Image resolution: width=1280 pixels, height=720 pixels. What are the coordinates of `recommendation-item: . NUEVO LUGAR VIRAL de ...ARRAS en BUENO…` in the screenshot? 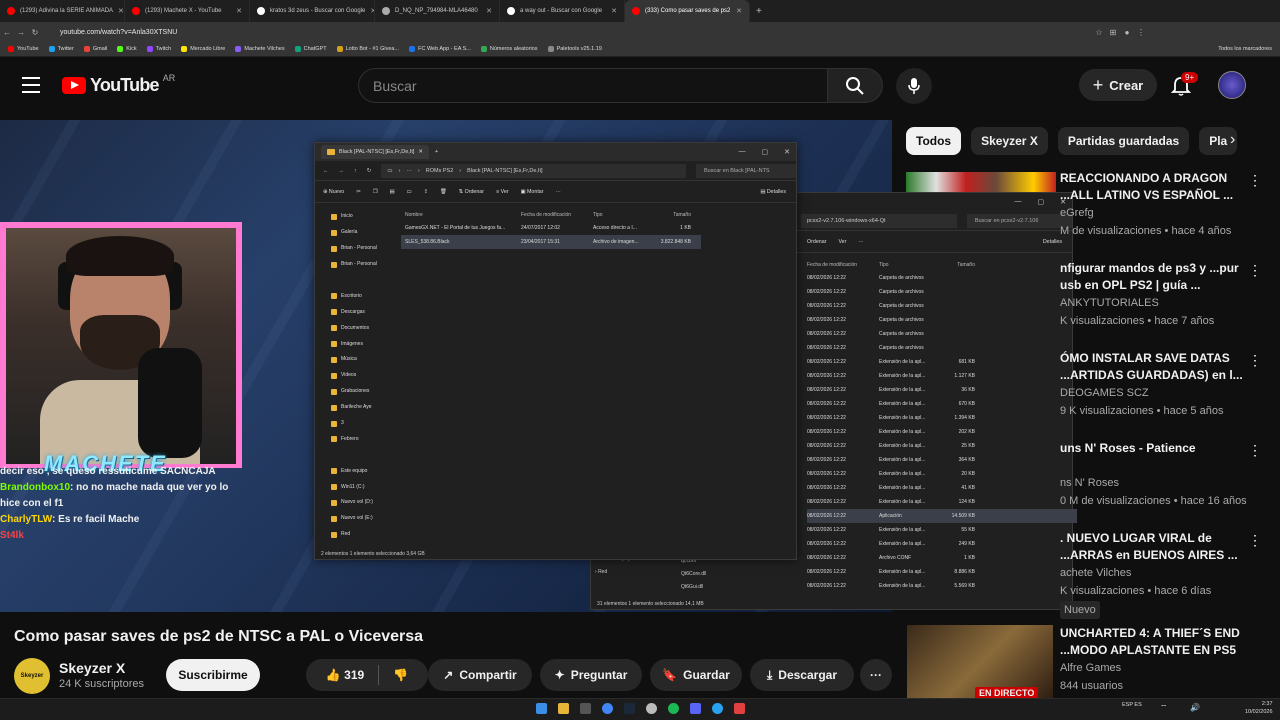 It's located at (1160, 574).